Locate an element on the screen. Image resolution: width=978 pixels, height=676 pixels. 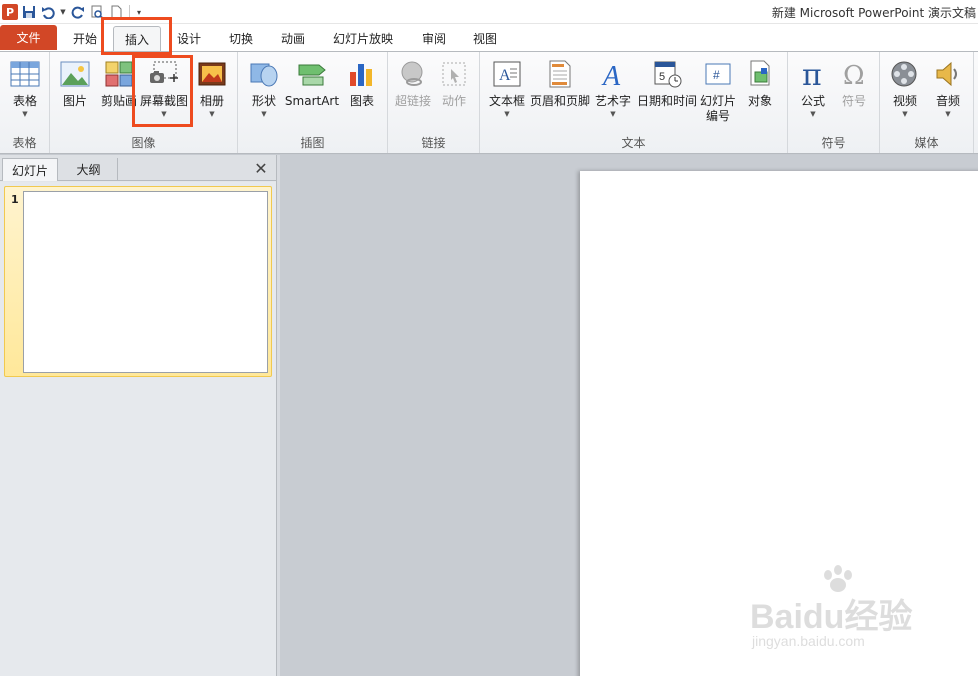
clip-art-icon is located at coordinates (119, 74).